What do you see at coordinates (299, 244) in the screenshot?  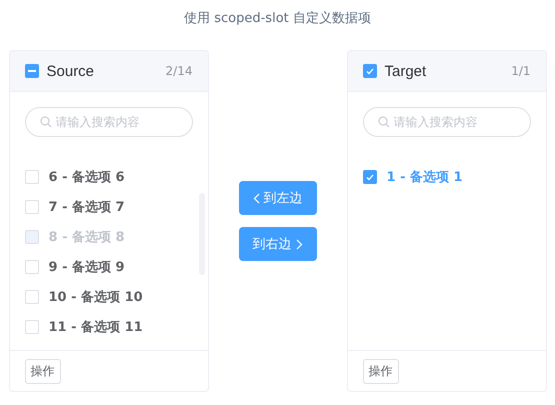 I see `chevron-right-icon` at bounding box center [299, 244].